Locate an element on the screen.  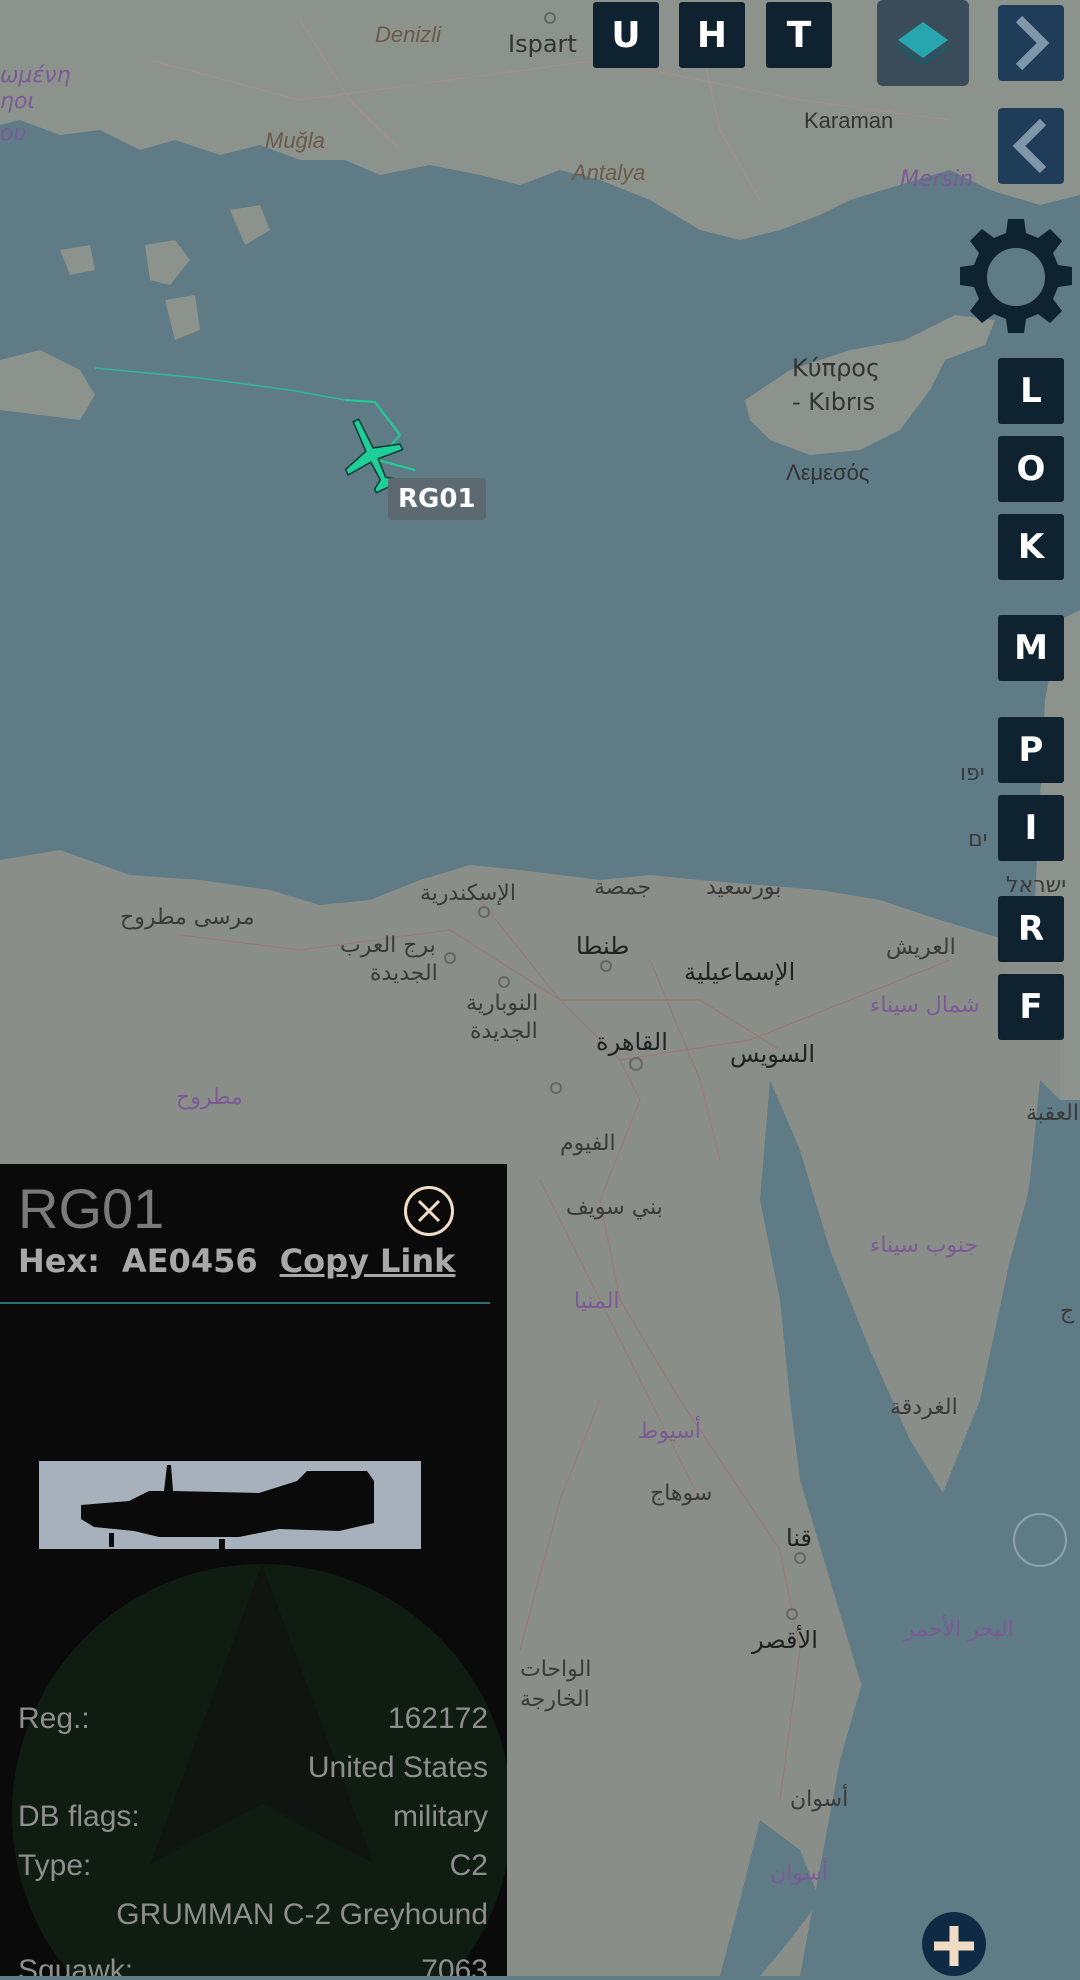
row-key: Reg.: is located at coordinates (54, 1718).